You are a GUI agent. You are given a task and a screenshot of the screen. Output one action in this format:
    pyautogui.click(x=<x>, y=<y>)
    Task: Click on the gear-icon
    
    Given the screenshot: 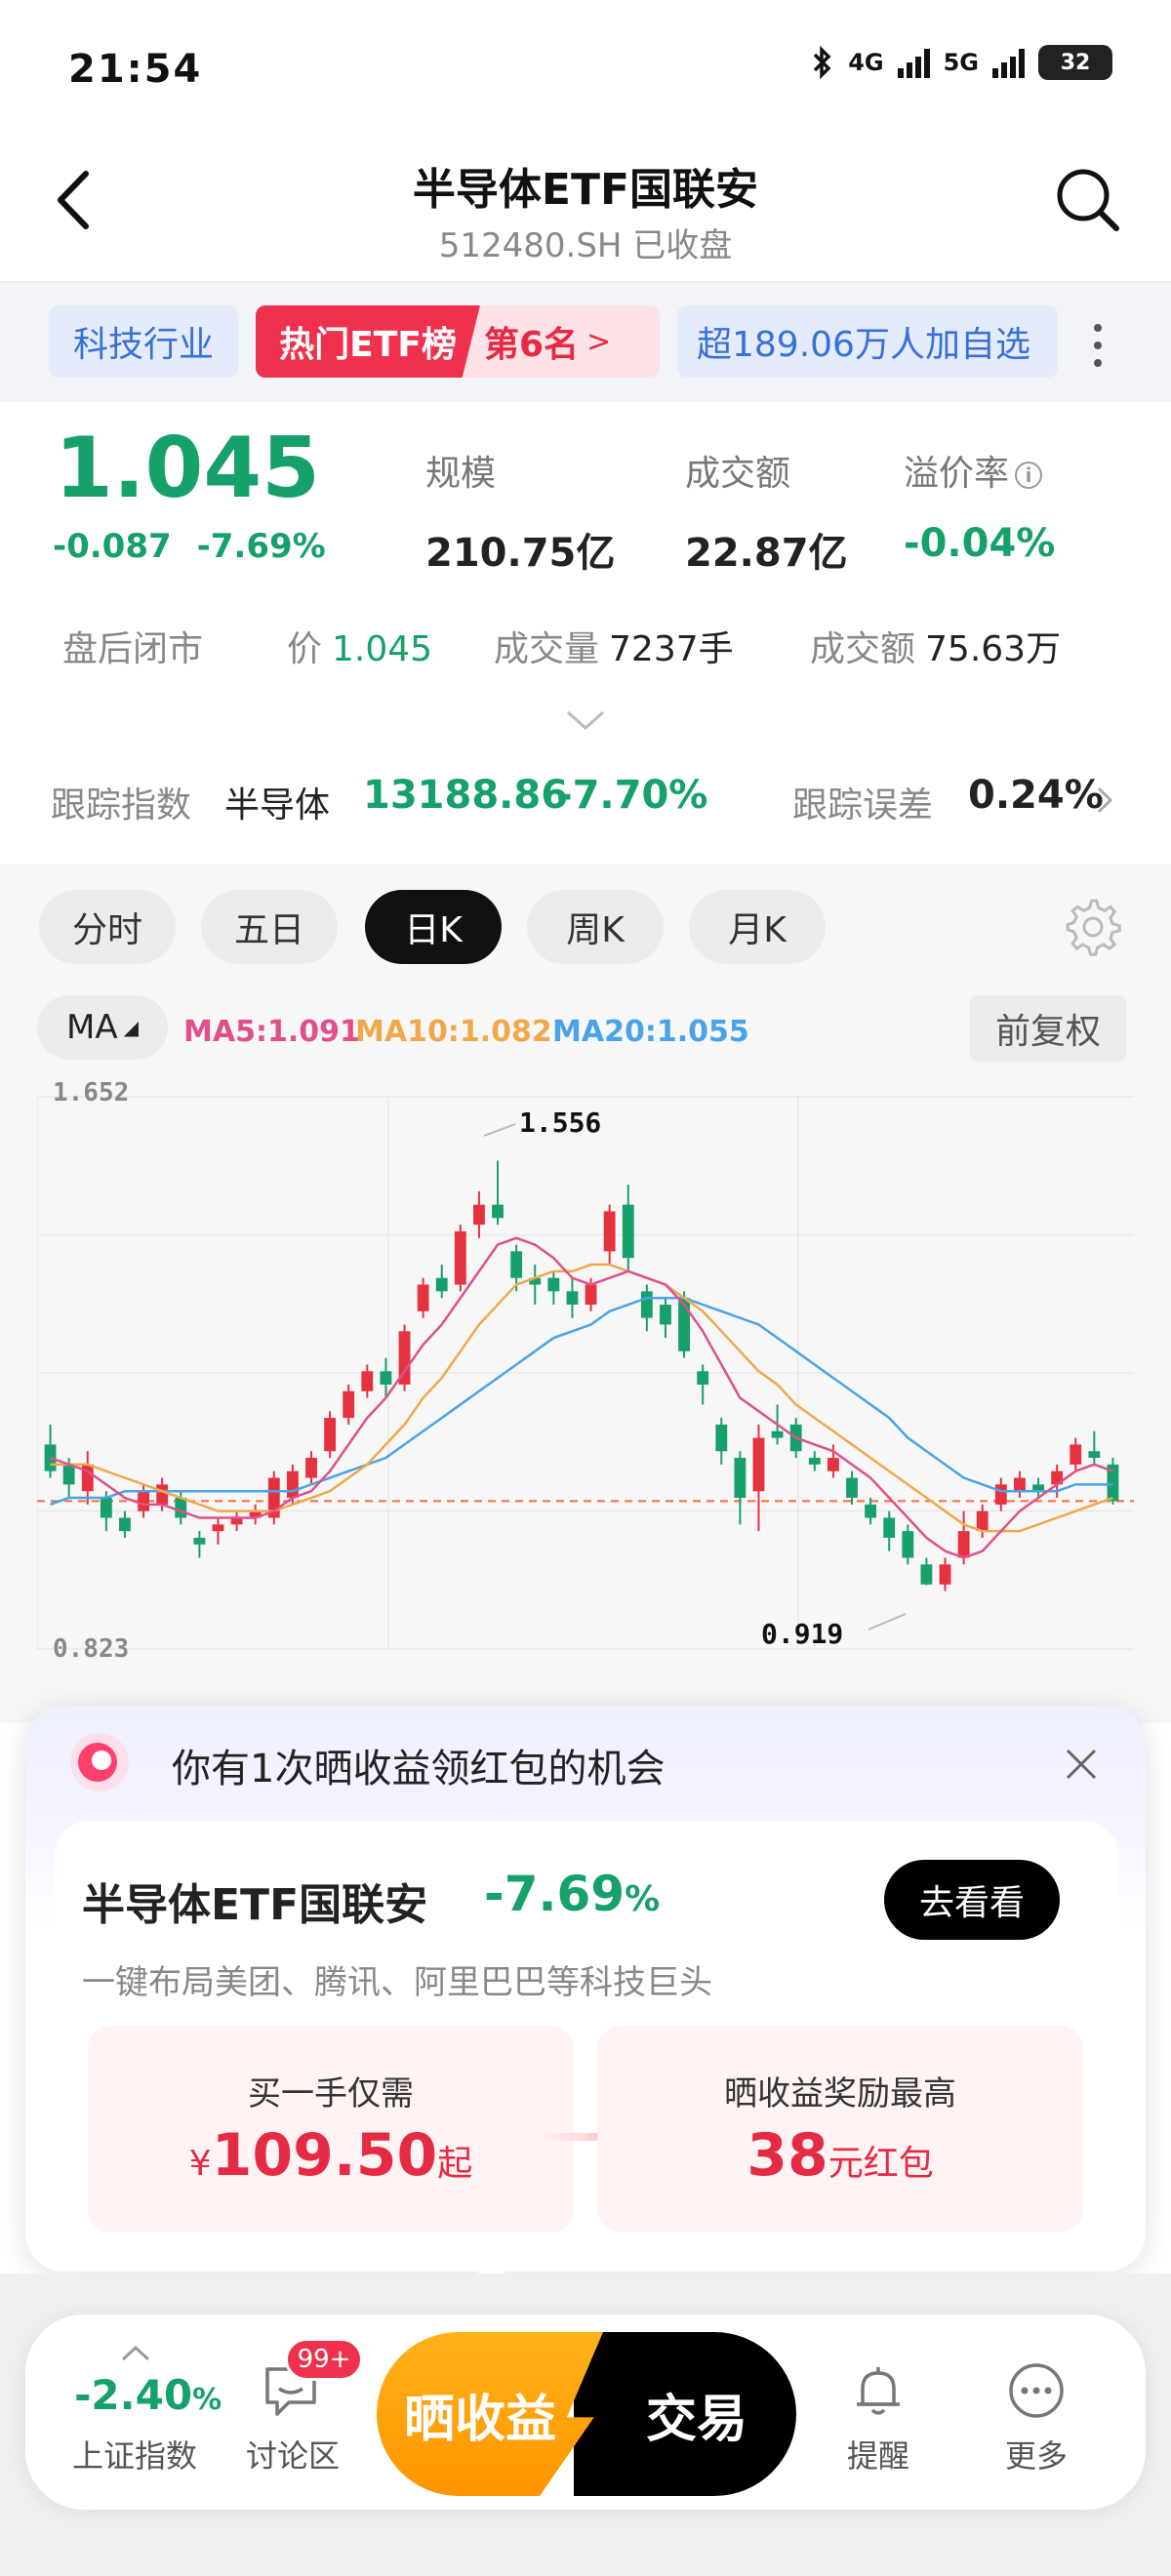 What is the action you would take?
    pyautogui.click(x=1093, y=927)
    